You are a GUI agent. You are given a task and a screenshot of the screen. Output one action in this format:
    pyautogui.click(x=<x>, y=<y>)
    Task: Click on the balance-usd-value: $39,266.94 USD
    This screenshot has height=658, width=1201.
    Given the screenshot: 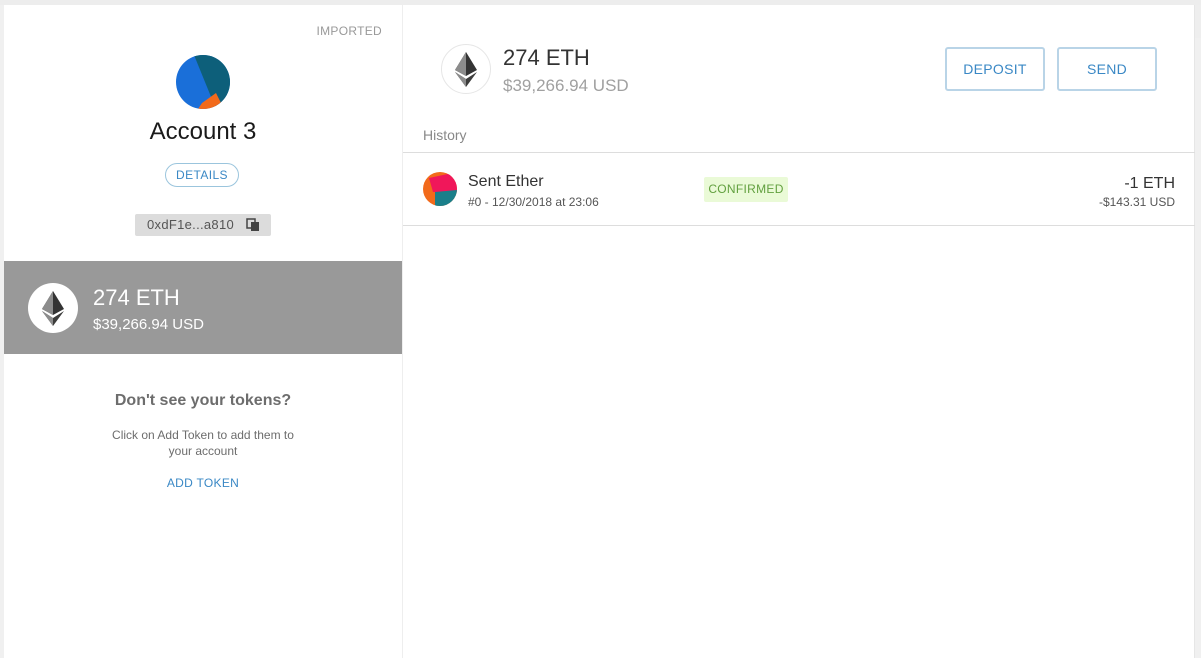 What is the action you would take?
    pyautogui.click(x=566, y=85)
    